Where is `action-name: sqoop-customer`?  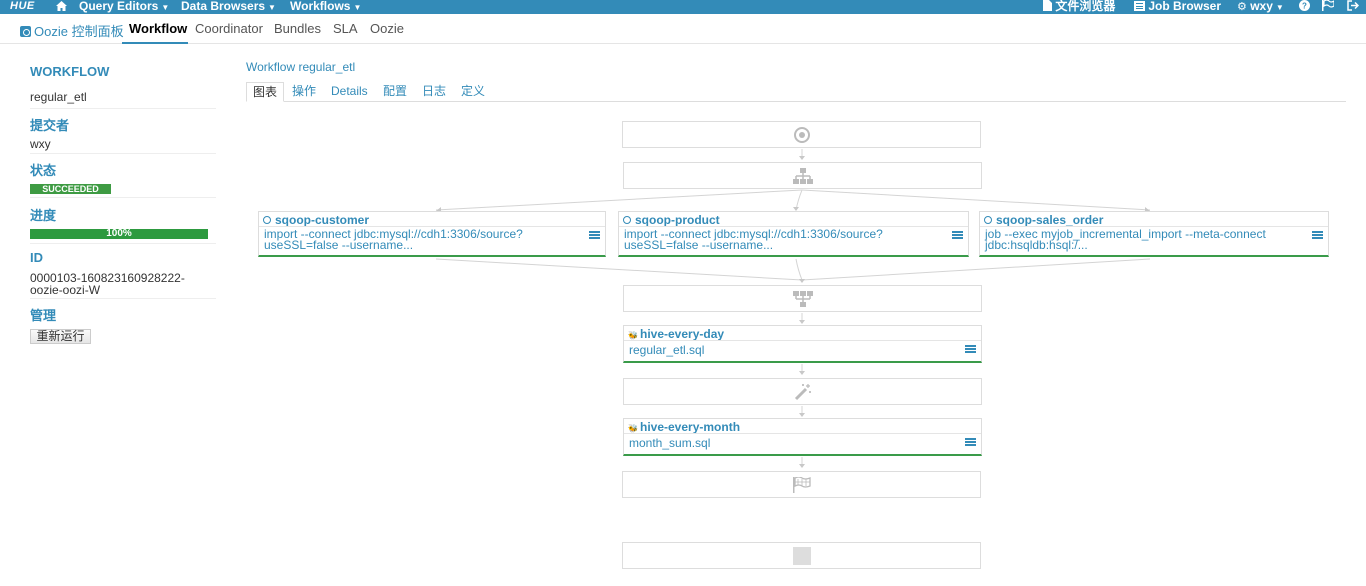
action-name: sqoop-customer is located at coordinates (322, 220).